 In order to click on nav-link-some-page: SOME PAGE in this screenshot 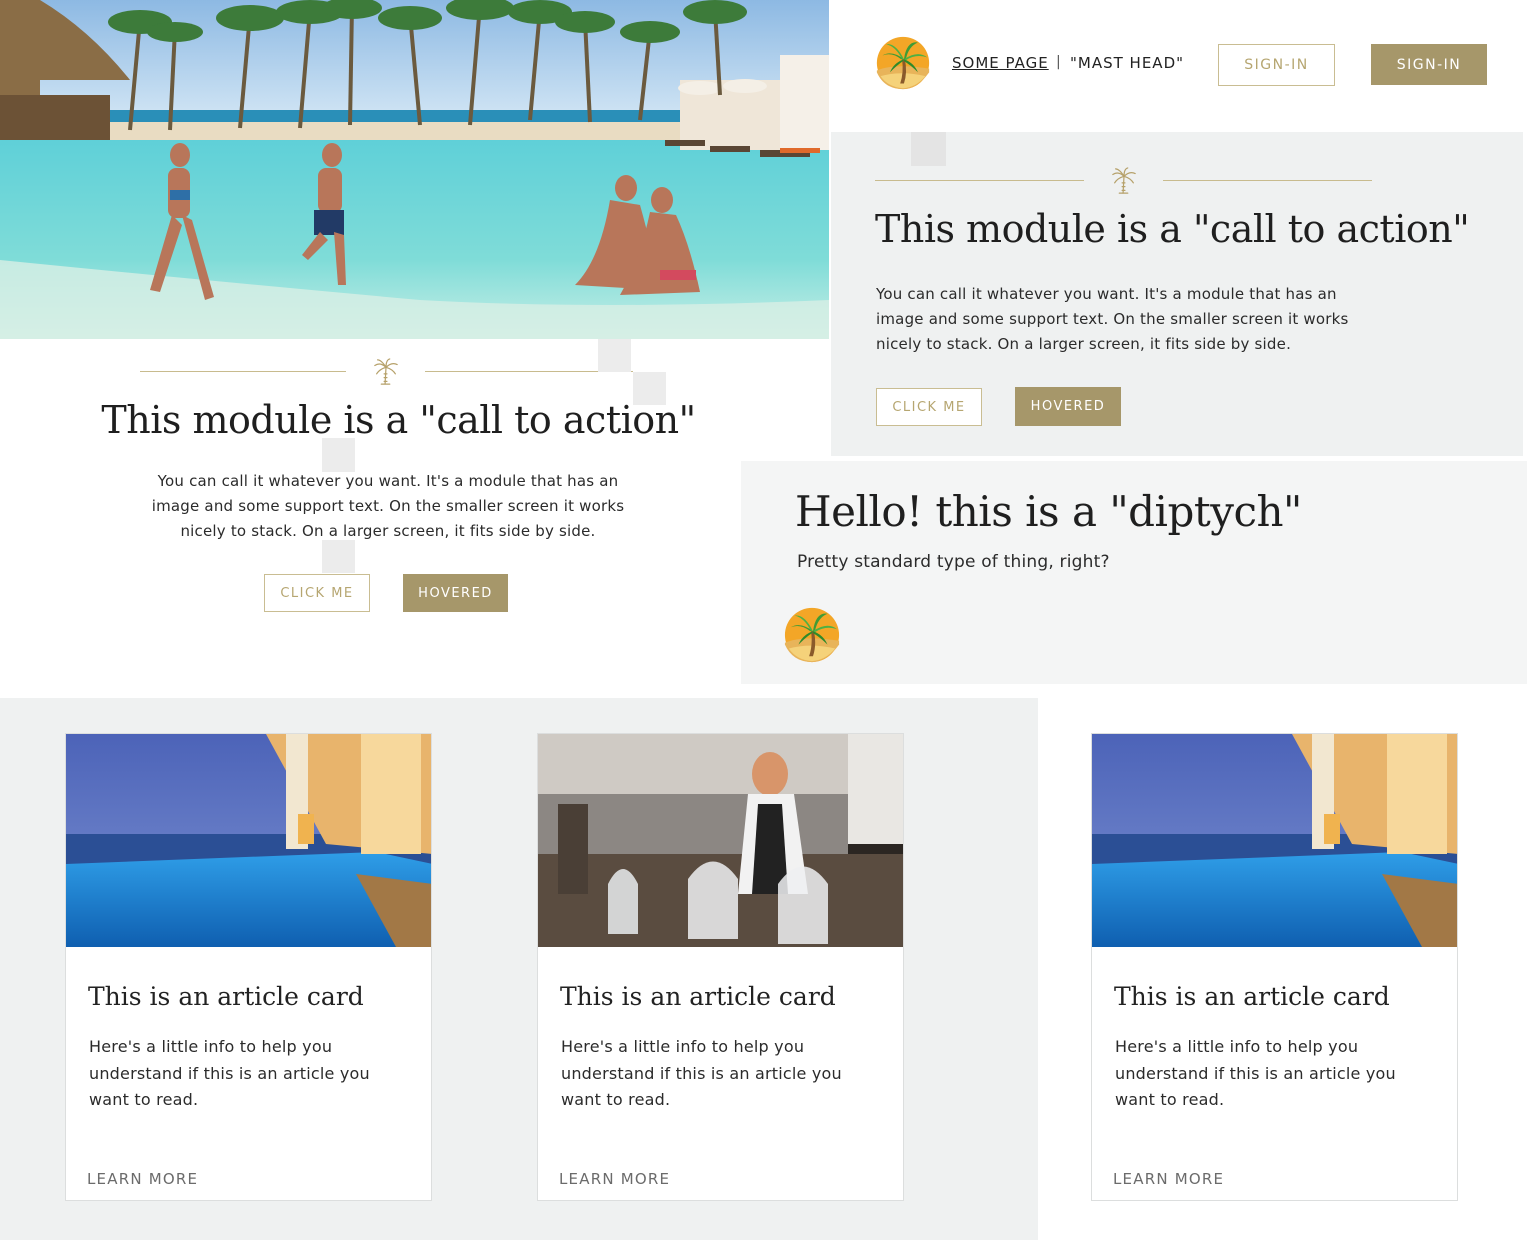, I will do `click(1000, 63)`.